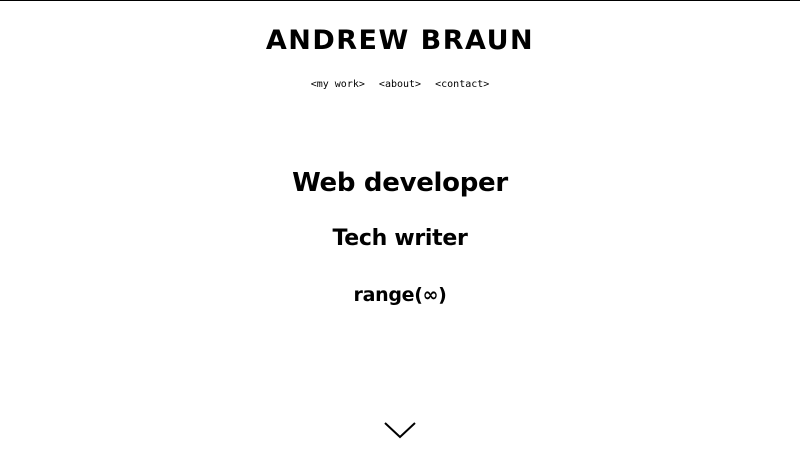 This screenshot has width=800, height=450. What do you see at coordinates (400, 295) in the screenshot?
I see `role-range-infinity: range(∞)` at bounding box center [400, 295].